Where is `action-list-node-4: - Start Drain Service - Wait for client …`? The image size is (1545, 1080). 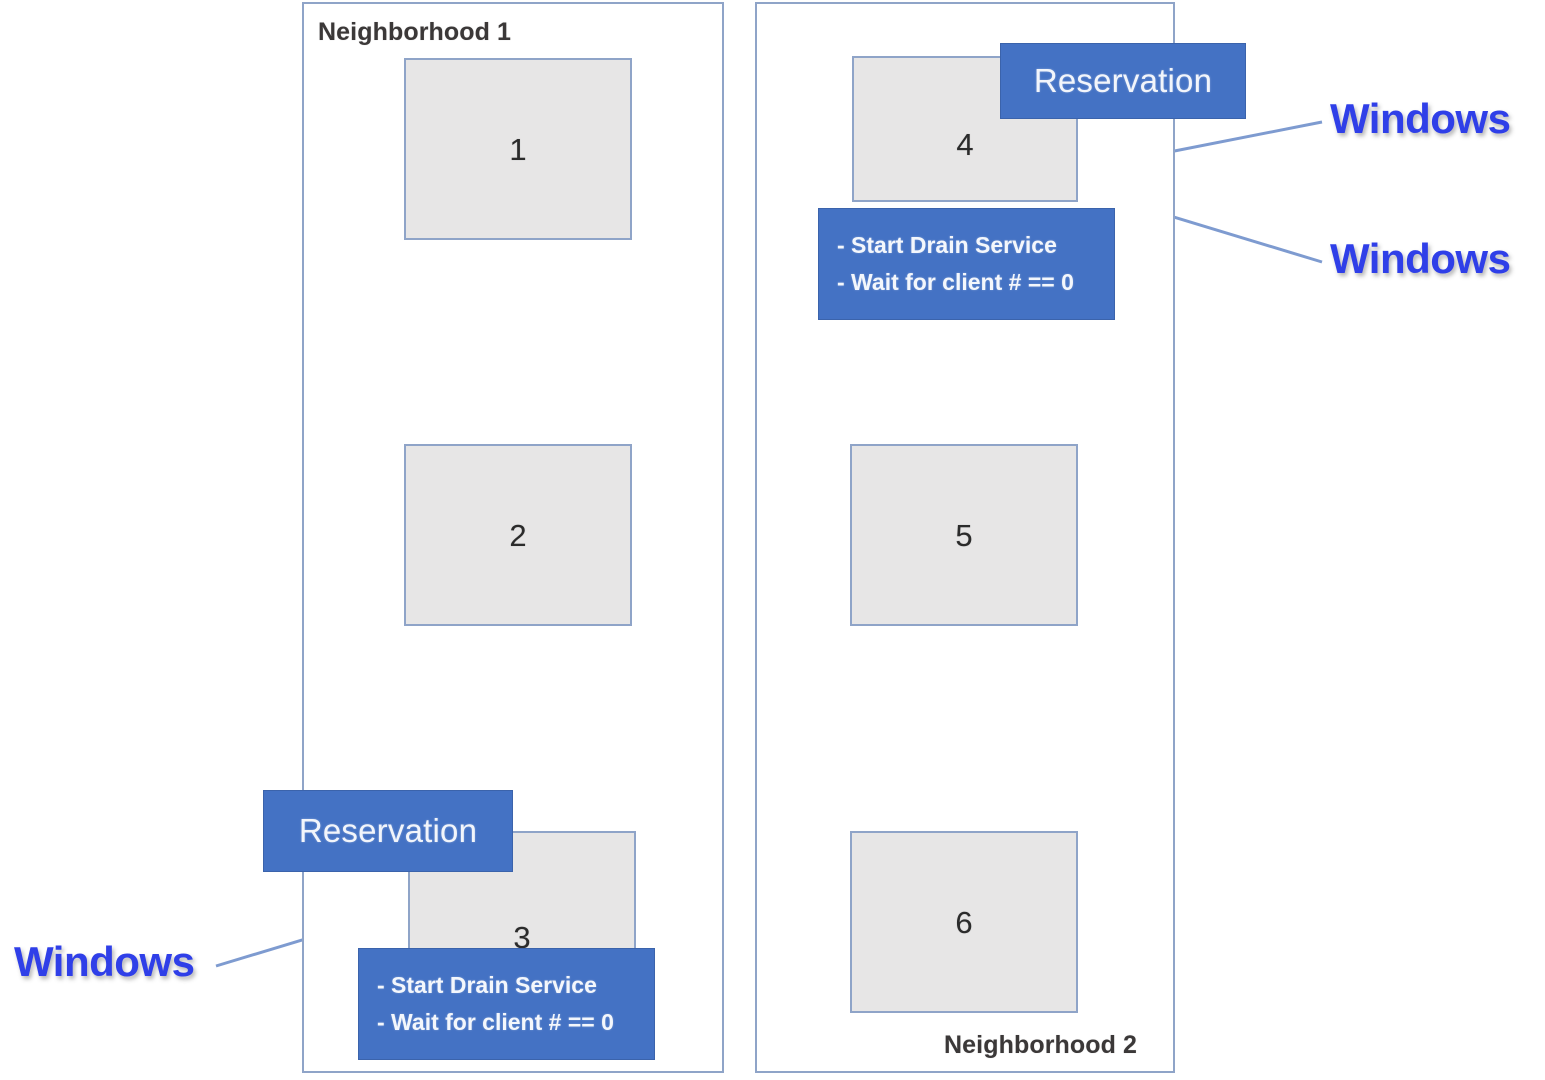 action-list-node-4: - Start Drain Service - Wait for client … is located at coordinates (966, 264).